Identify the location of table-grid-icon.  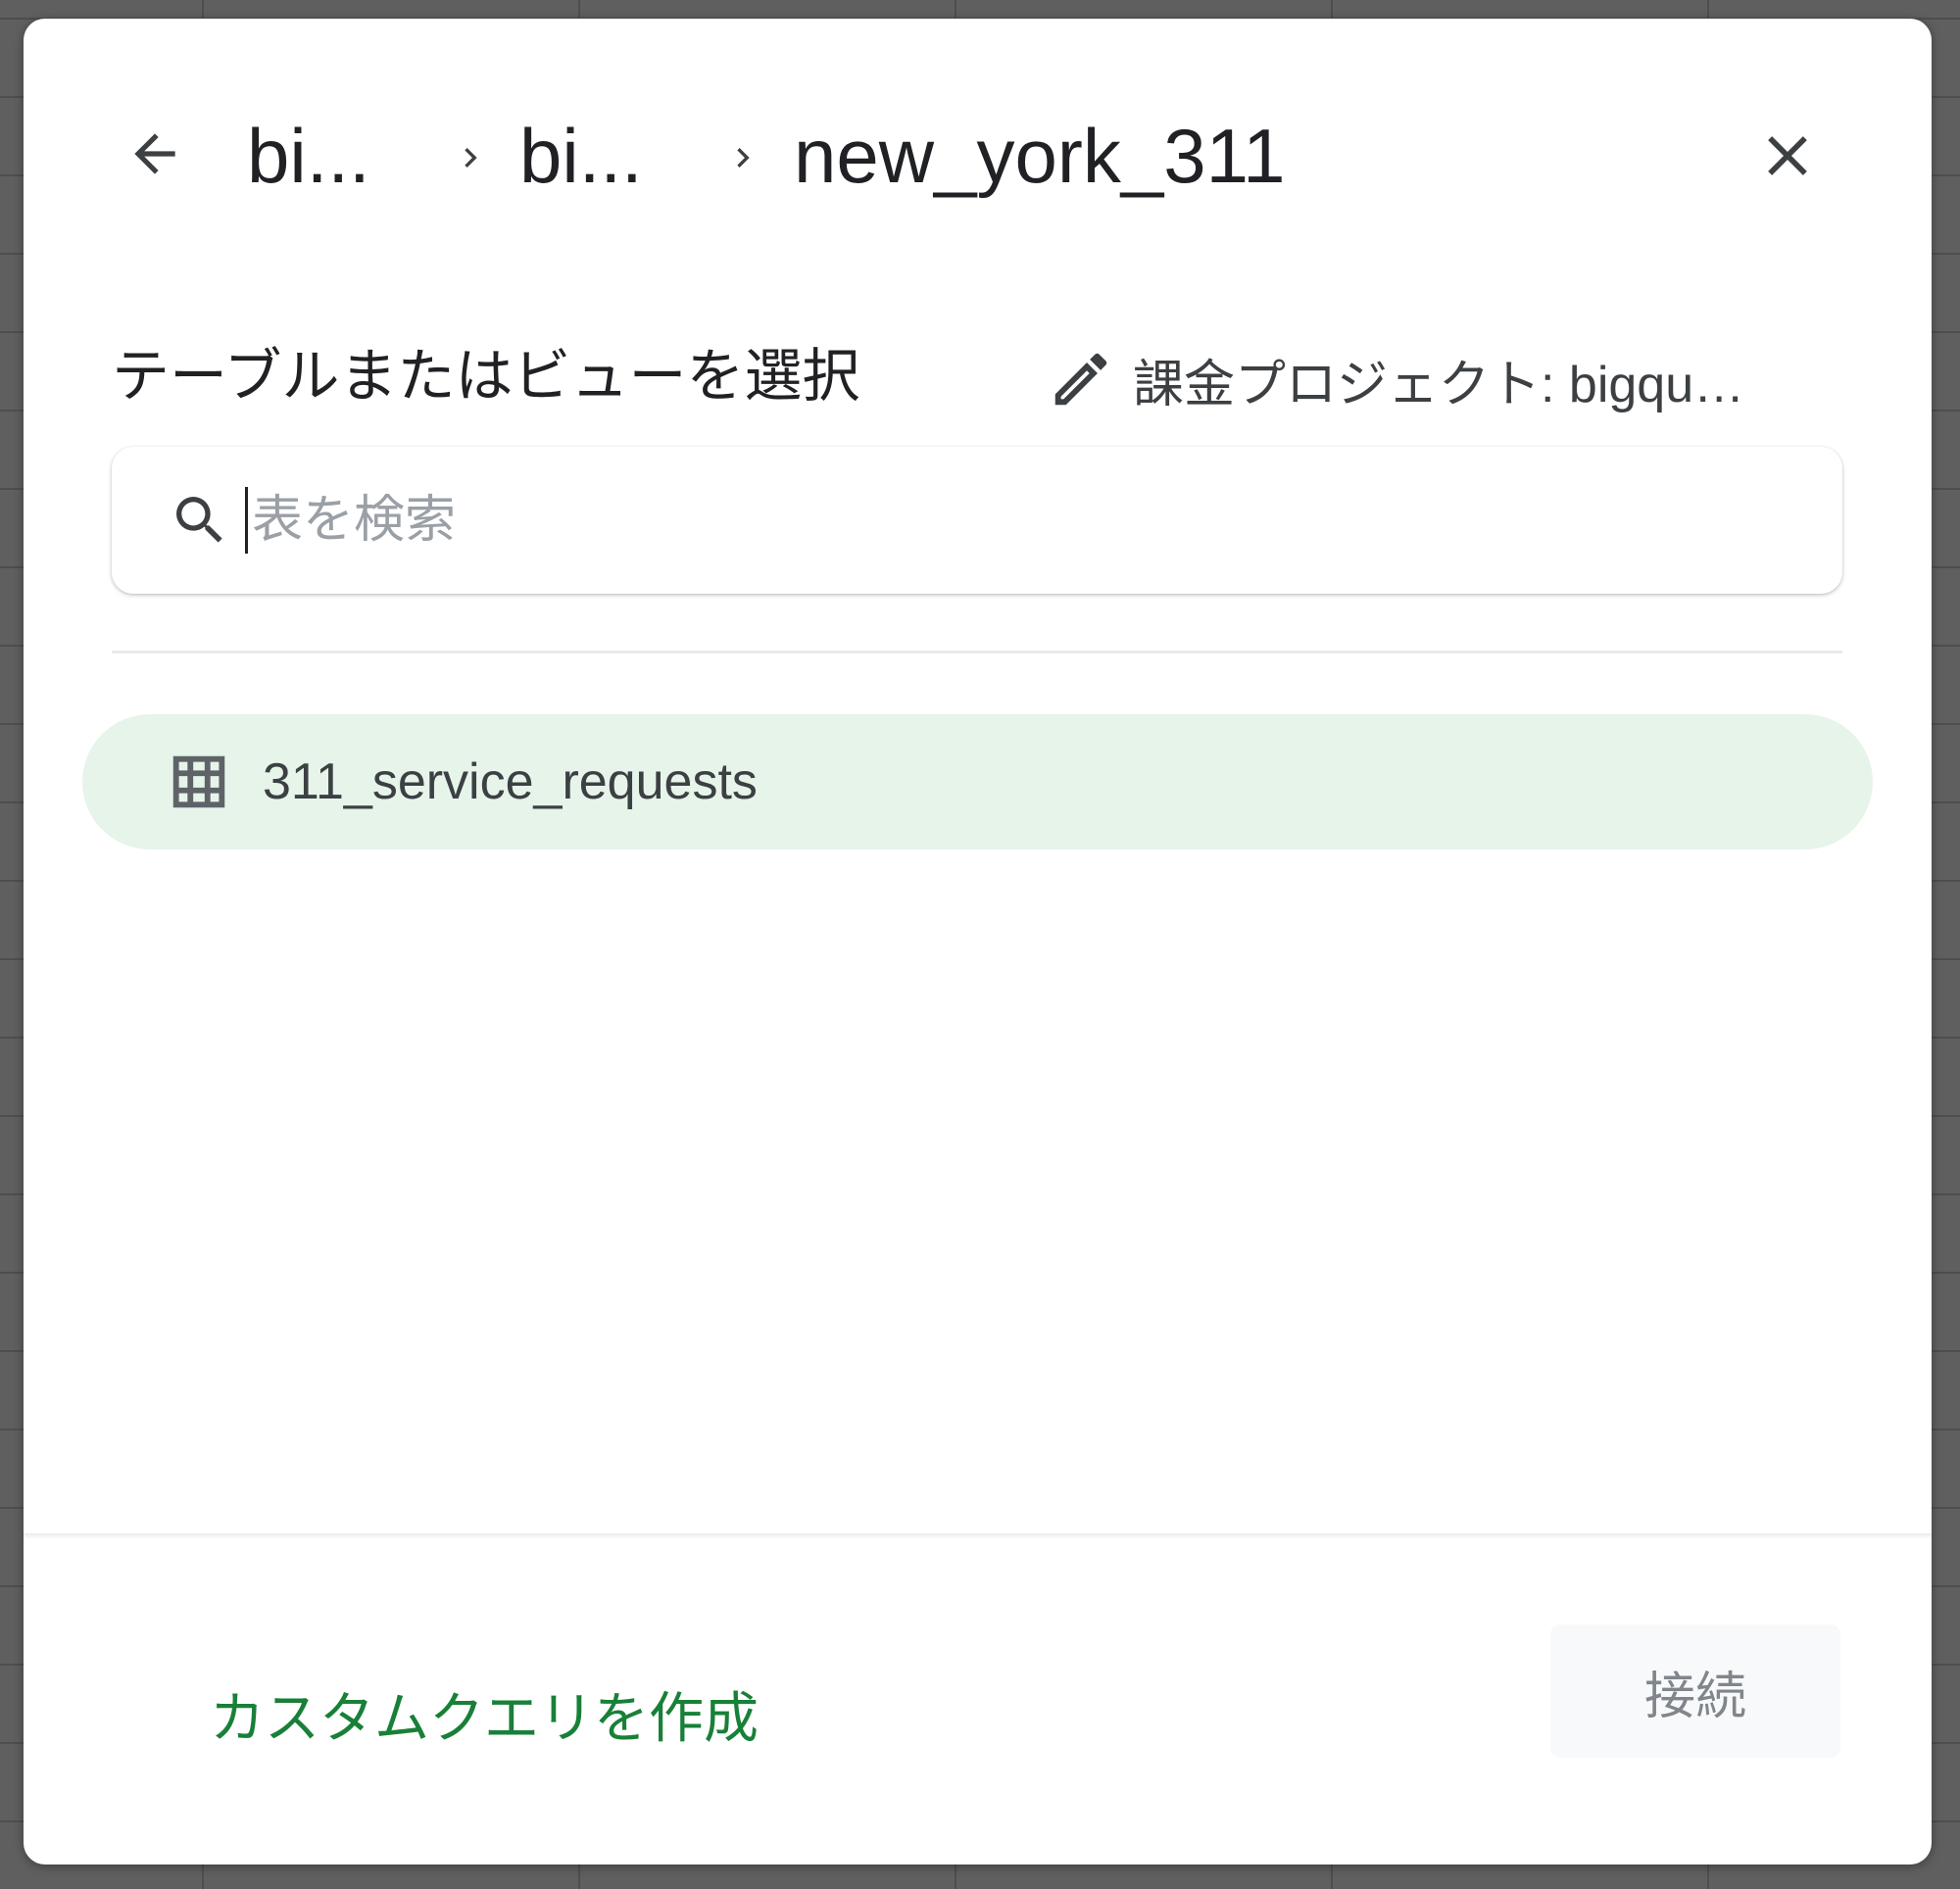
(198, 781).